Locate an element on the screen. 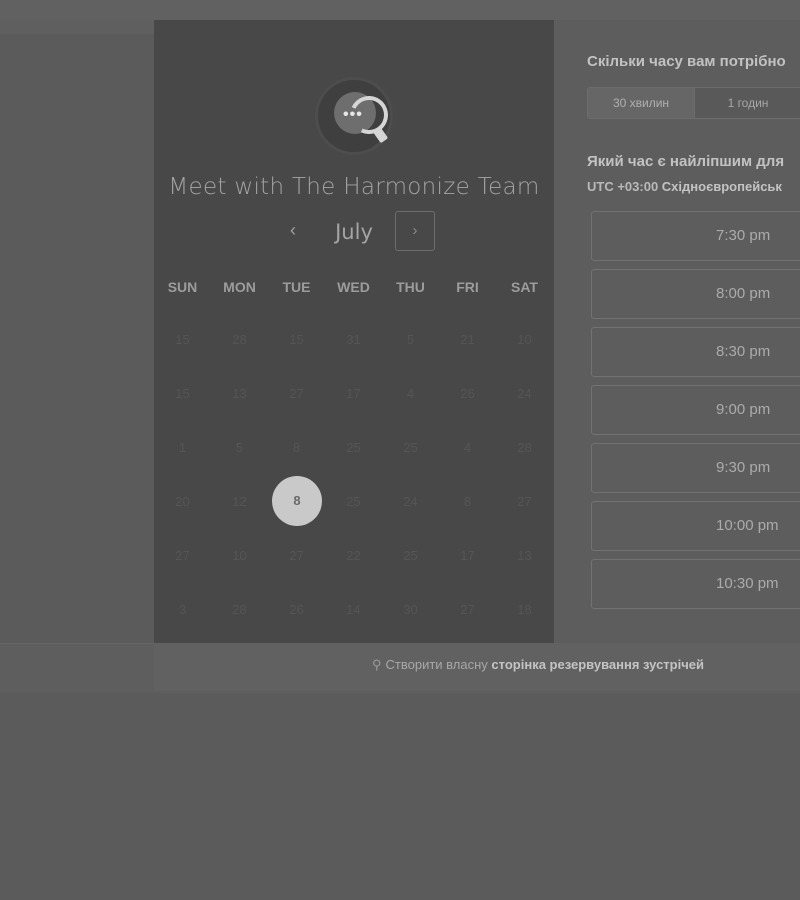  calendar-week: 27 10 27 22 25 17 13 is located at coordinates (354, 556).